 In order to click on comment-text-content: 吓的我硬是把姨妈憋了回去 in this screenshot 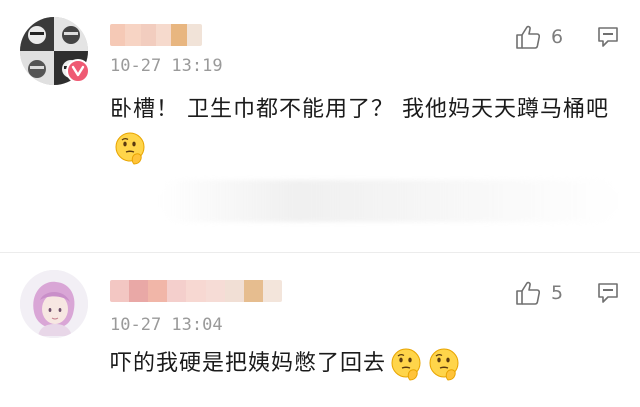, I will do `click(248, 363)`.